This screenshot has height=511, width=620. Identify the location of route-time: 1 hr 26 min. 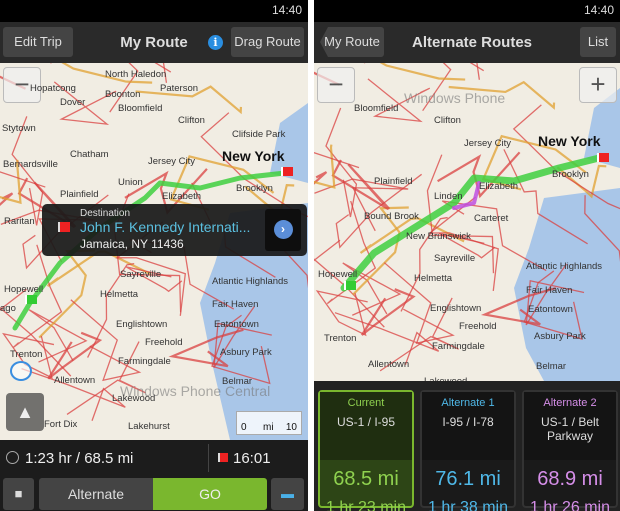
(570, 505).